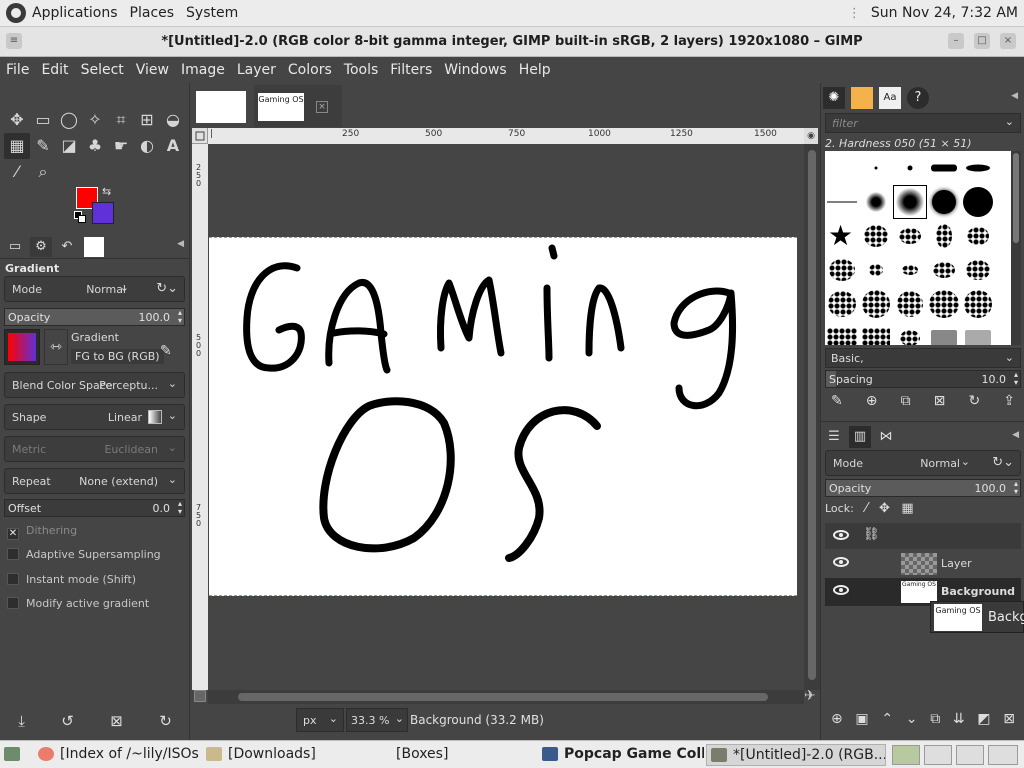 Image resolution: width=1024 pixels, height=768 pixels. Describe the element at coordinates (43, 172) in the screenshot. I see `zoom-tool-icon: ⌕` at that location.